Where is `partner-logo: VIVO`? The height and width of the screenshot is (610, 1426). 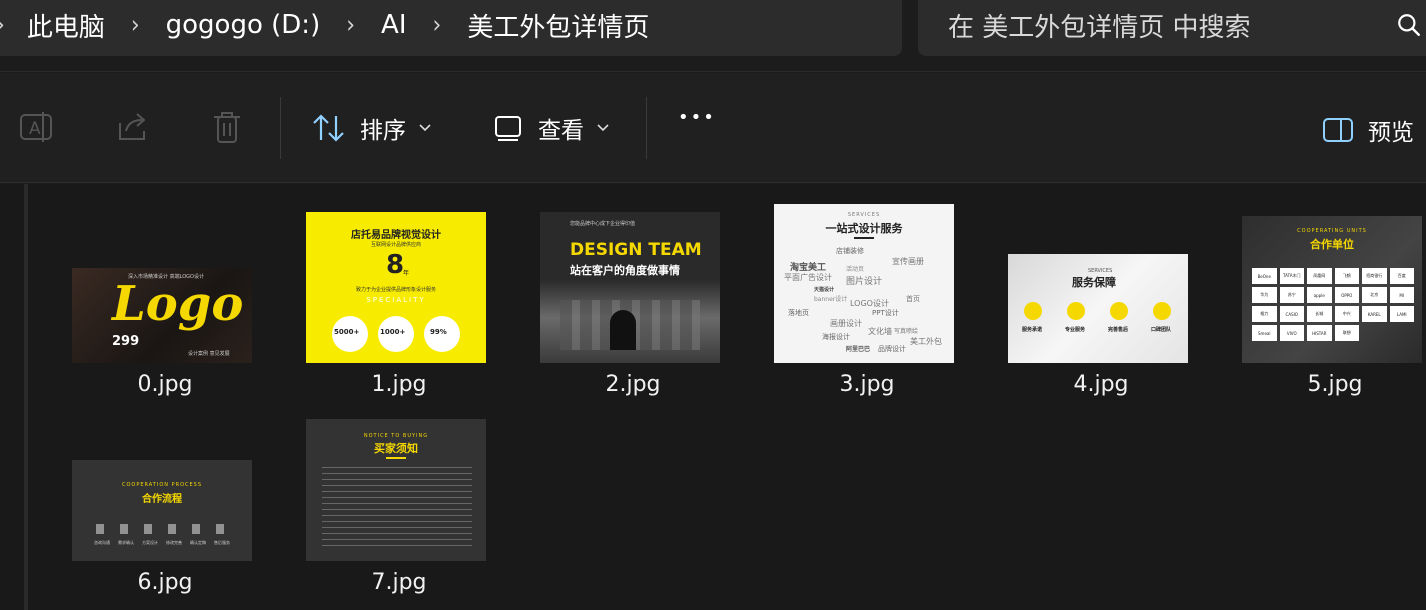
partner-logo: VIVO is located at coordinates (1291, 333).